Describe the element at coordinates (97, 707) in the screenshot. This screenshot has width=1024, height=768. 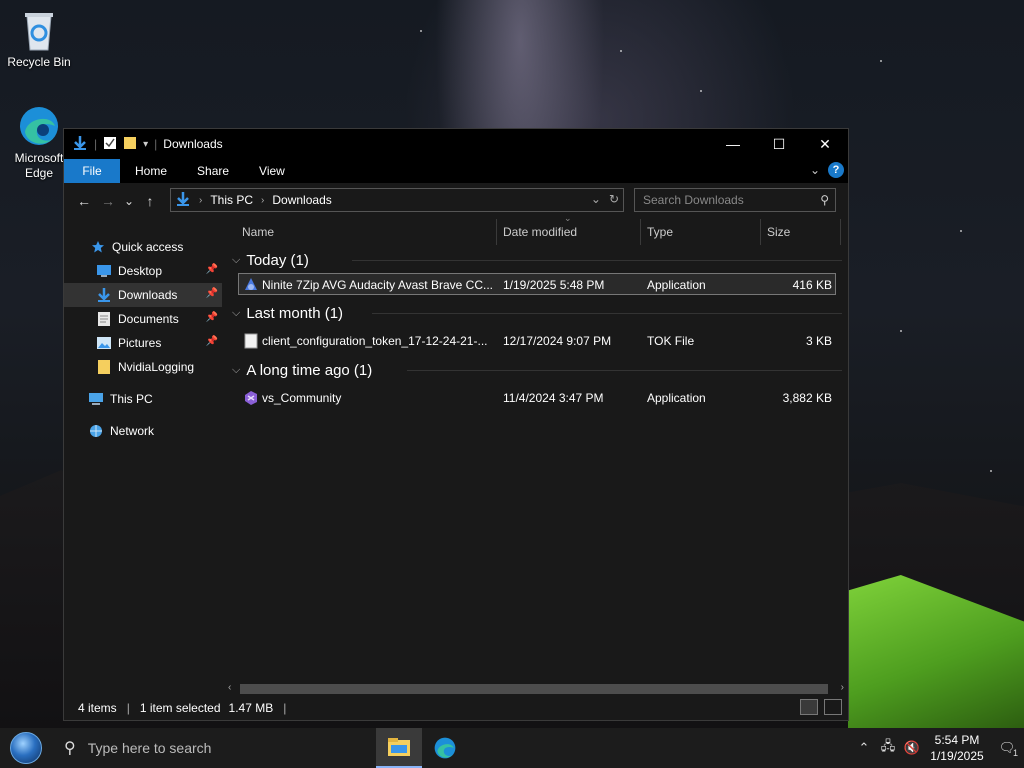
I see `item-count: 4 items` at that location.